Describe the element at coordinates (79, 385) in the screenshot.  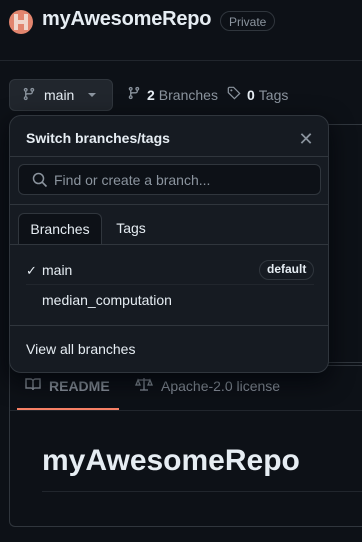
I see `readme-tab-label: README` at that location.